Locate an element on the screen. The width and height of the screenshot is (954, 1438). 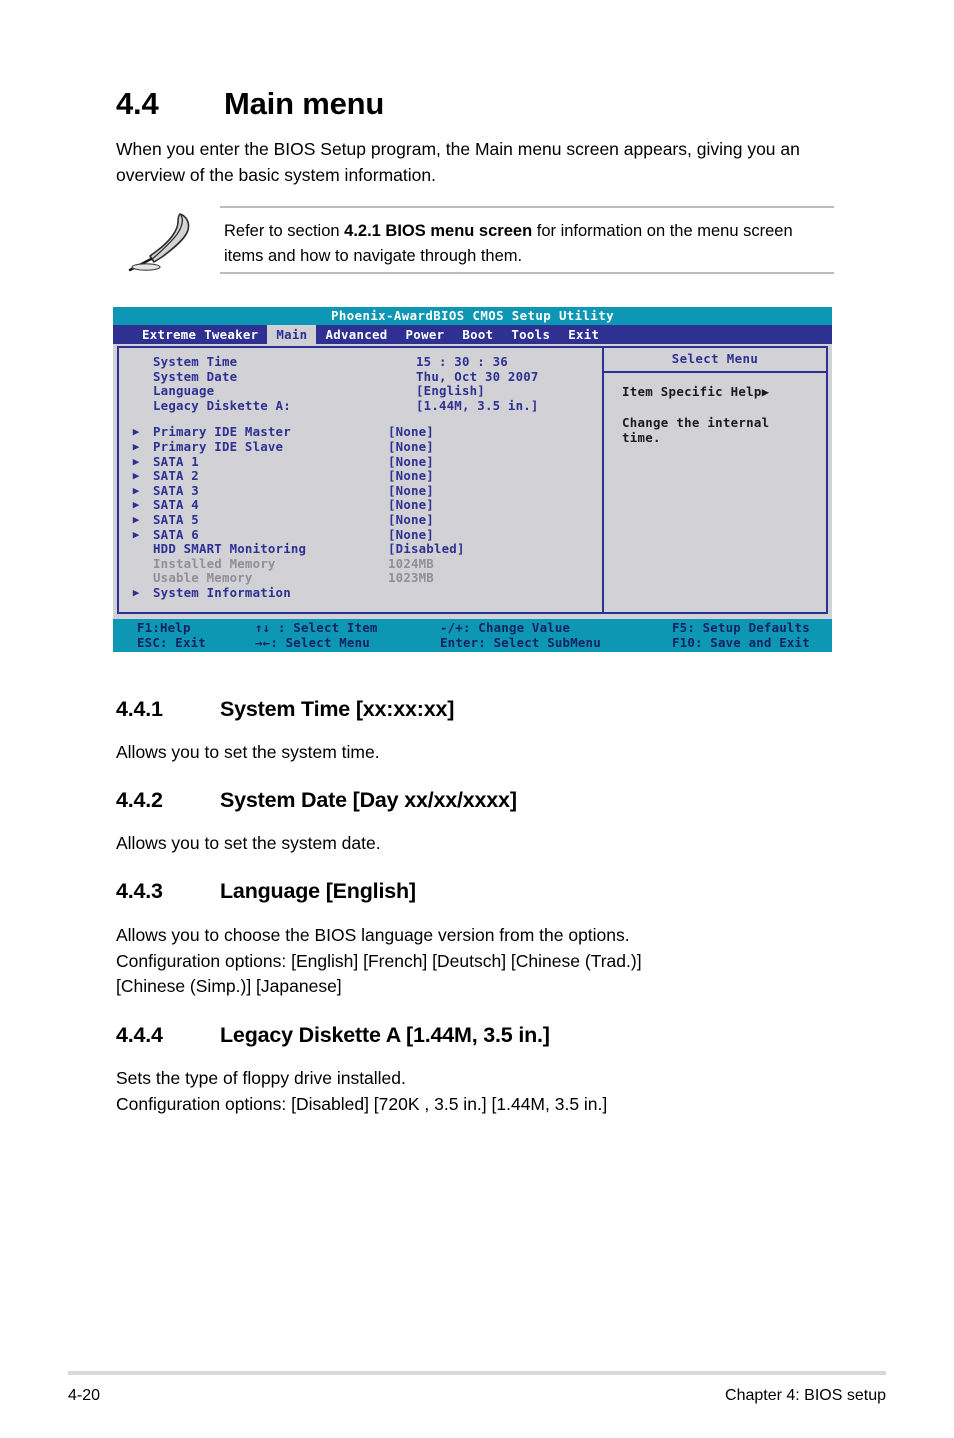
bios-tab-advanced: Advanced is located at coordinates (356, 334).